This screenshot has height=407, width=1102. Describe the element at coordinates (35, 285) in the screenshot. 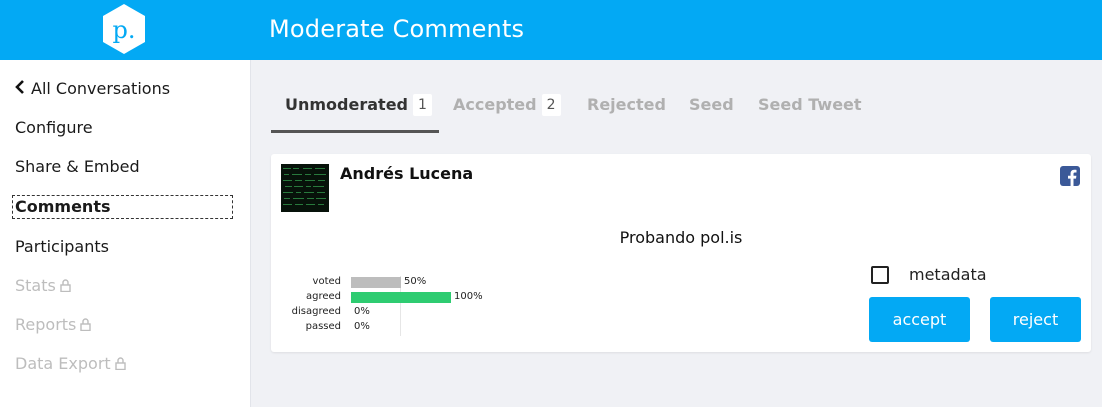

I see `sidebar-item-label: Stats` at that location.